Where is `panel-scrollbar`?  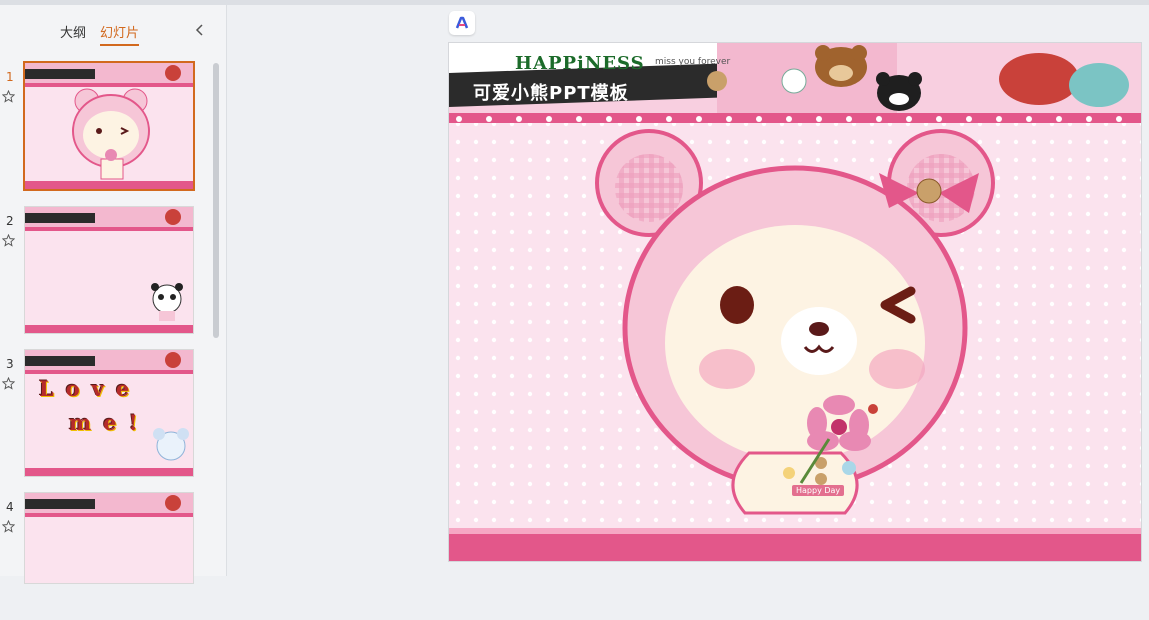 panel-scrollbar is located at coordinates (216, 200).